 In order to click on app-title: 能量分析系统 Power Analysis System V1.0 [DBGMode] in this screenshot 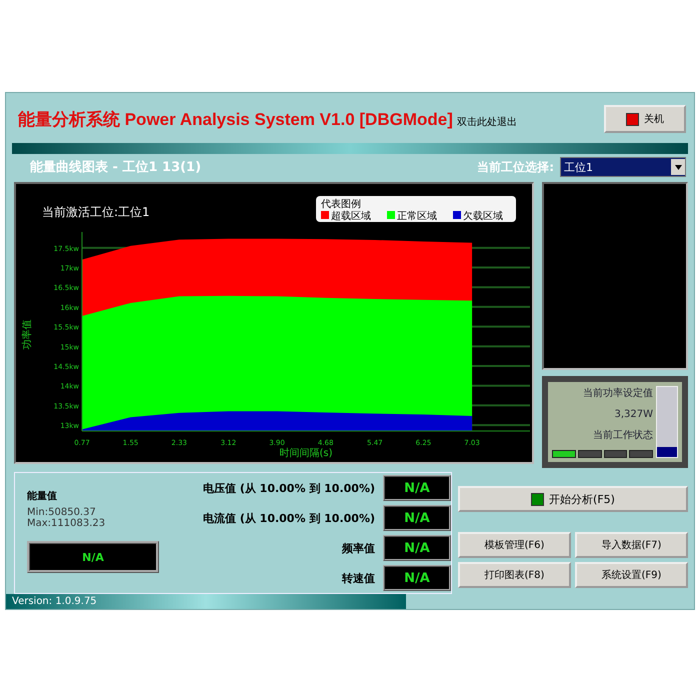, I will do `click(235, 119)`.